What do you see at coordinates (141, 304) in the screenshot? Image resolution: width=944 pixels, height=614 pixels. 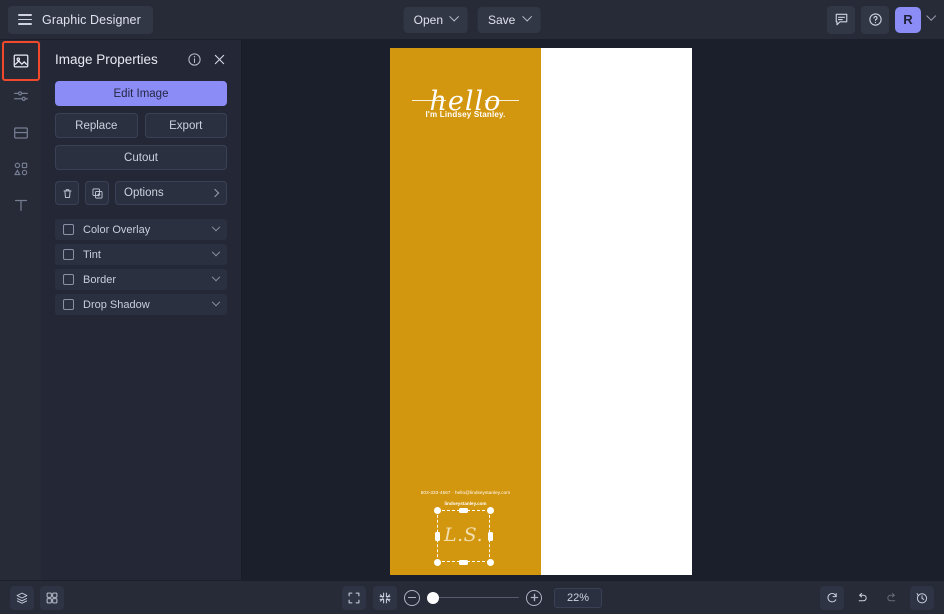 I see `accordion-drop-shadow: Drop Shadow` at bounding box center [141, 304].